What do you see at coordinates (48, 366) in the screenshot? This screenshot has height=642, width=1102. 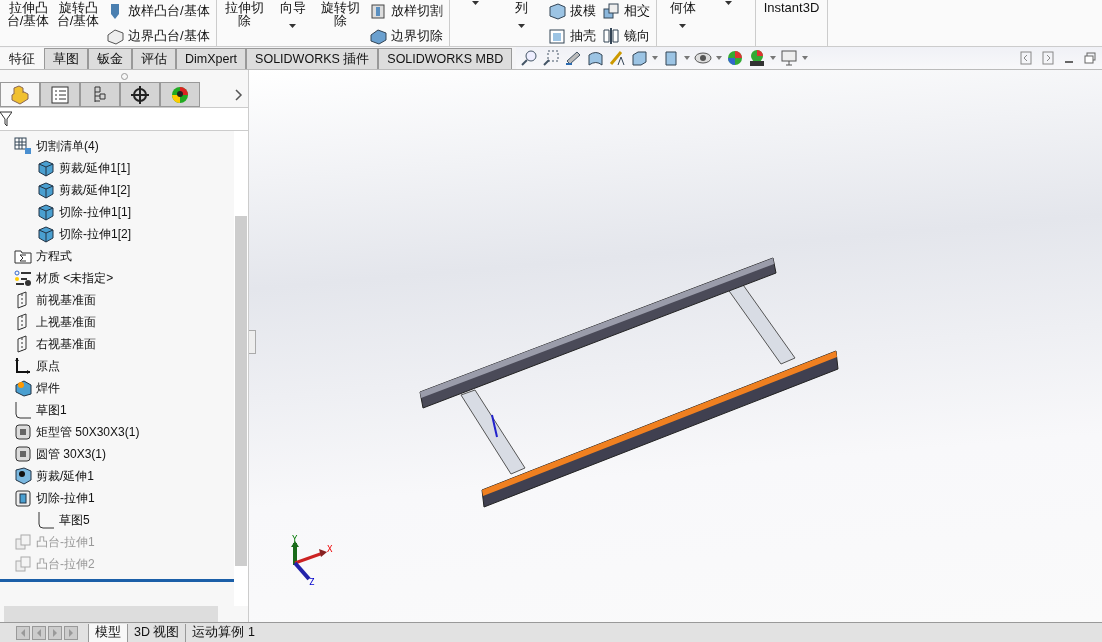 I see `tree-item: 原点` at bounding box center [48, 366].